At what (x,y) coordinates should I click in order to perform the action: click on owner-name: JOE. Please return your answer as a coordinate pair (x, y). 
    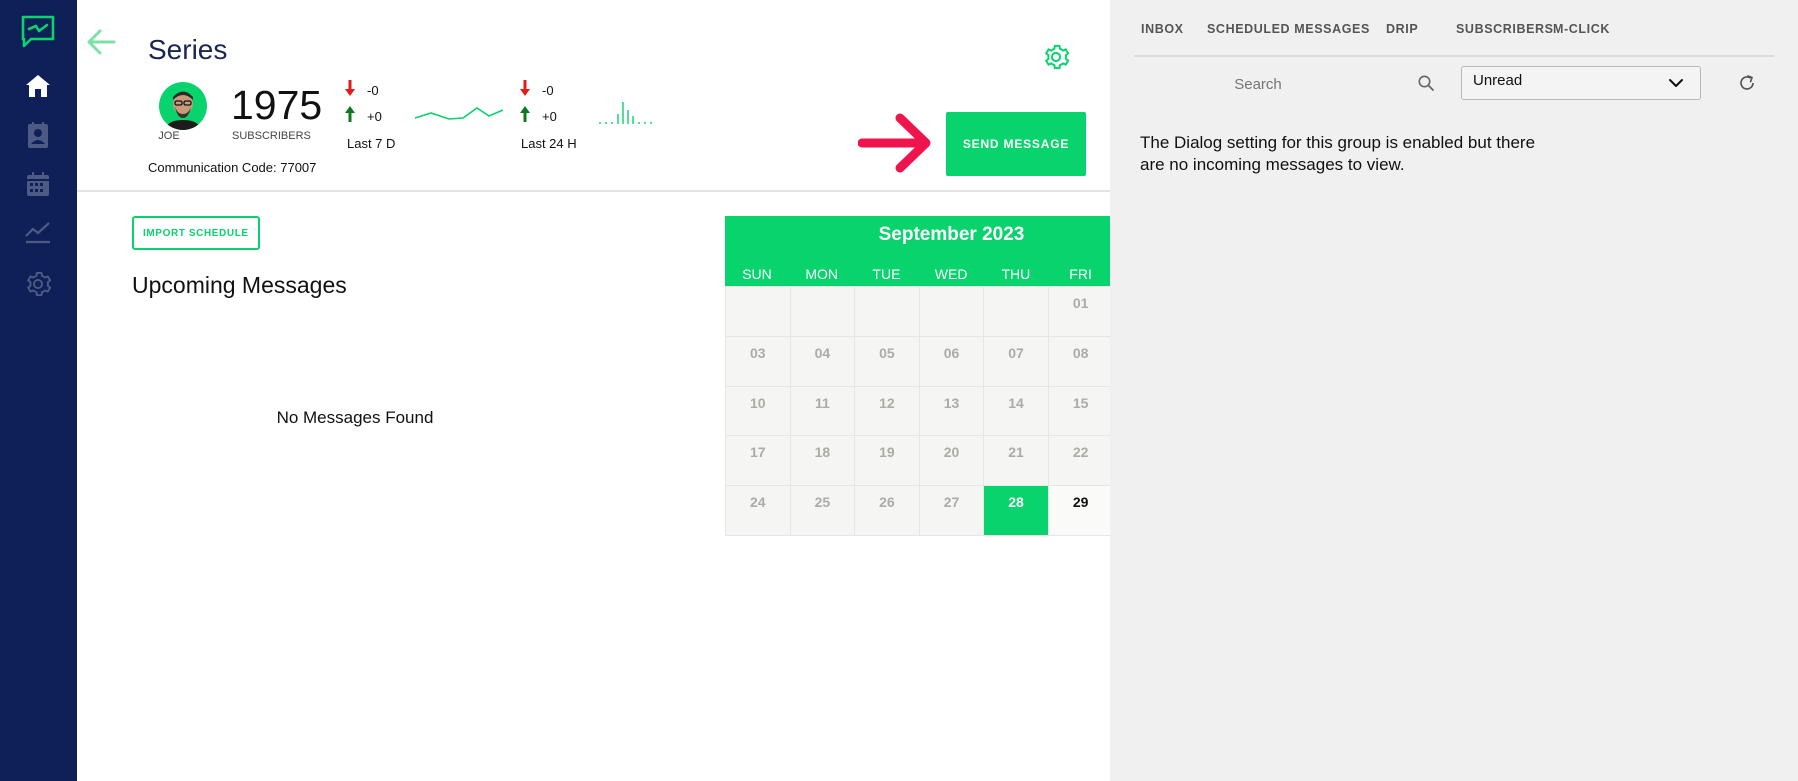
    Looking at the image, I should click on (169, 136).